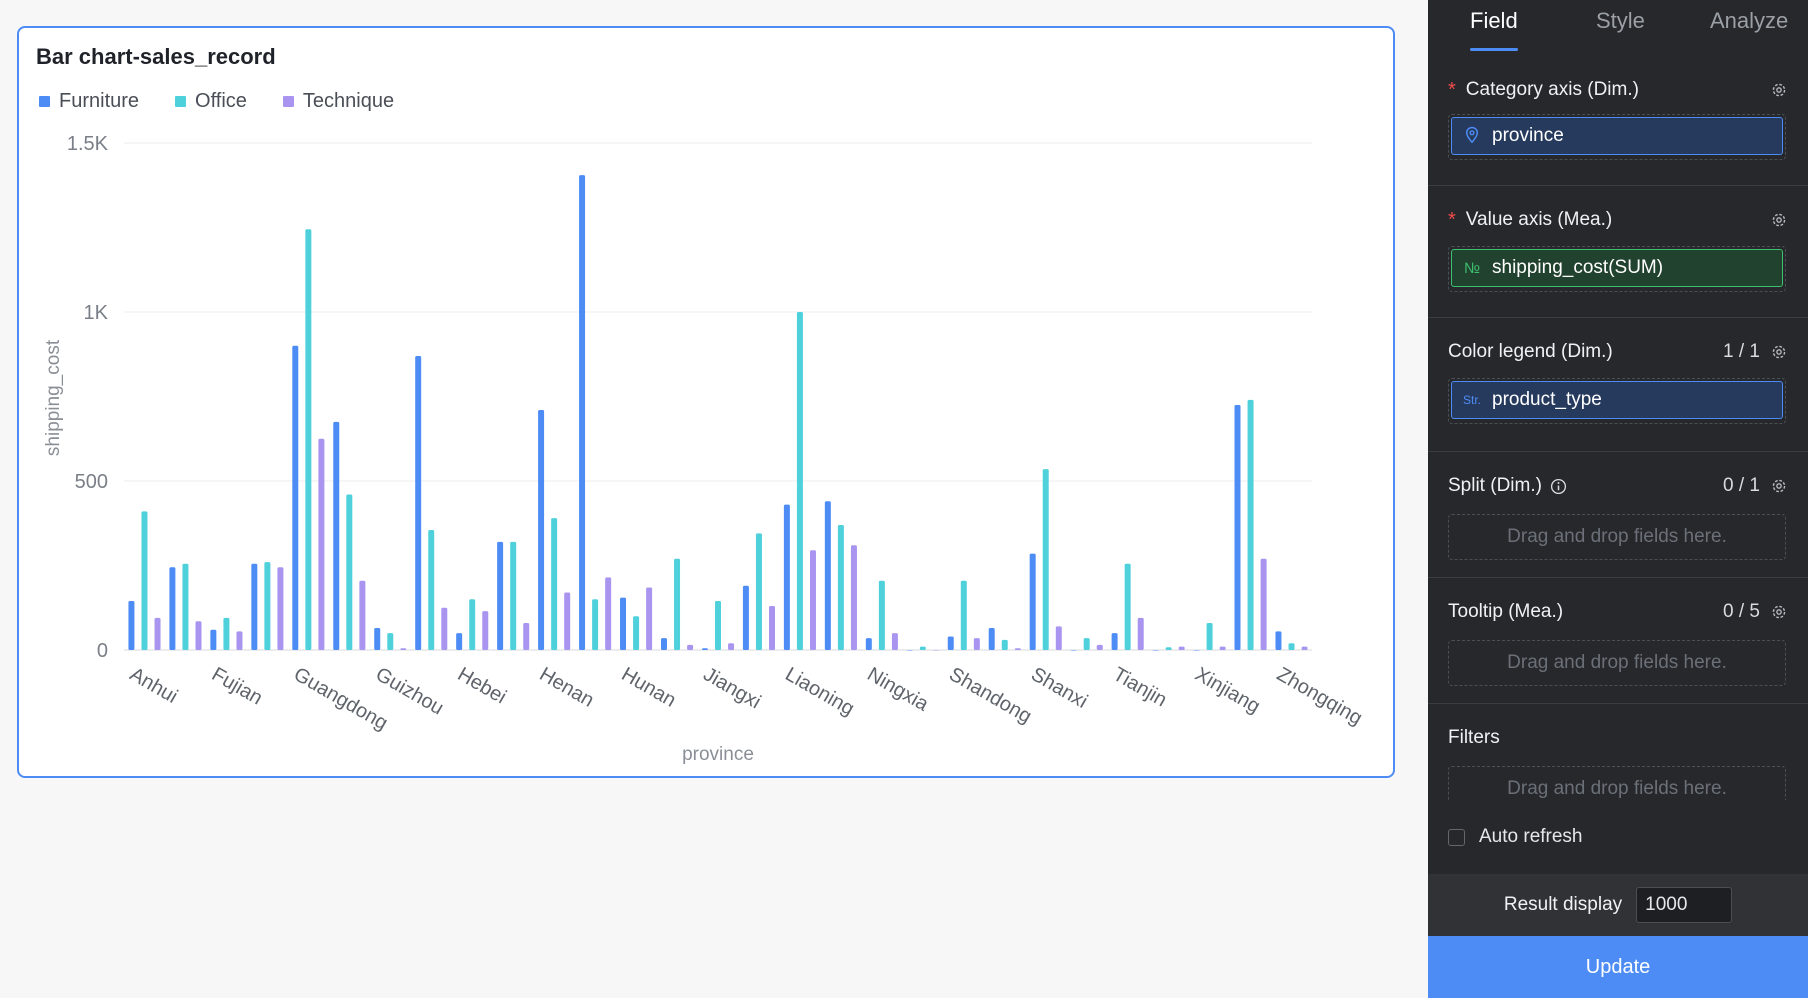  I want to click on bar-office-sichuan, so click(1086, 644).